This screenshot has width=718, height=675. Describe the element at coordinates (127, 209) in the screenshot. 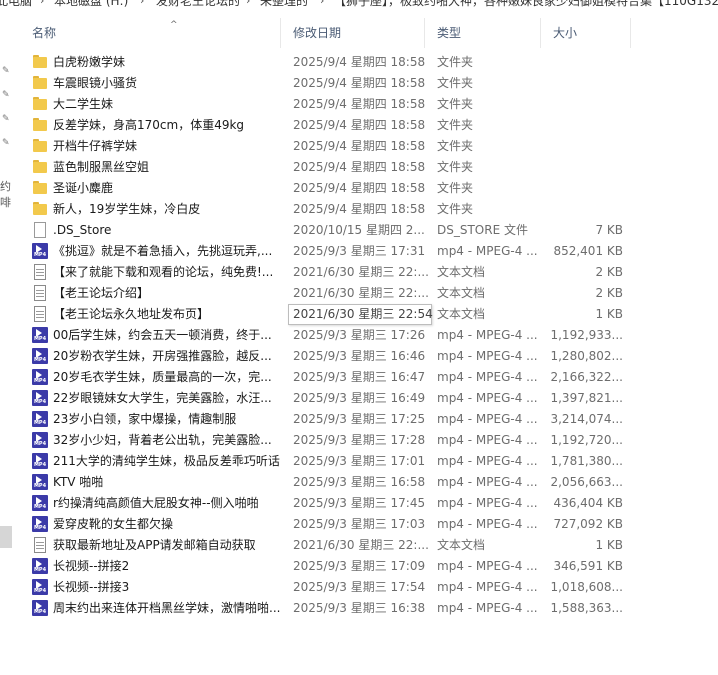

I see `file-name: 新人，19岁学生妹，冷白皮` at that location.